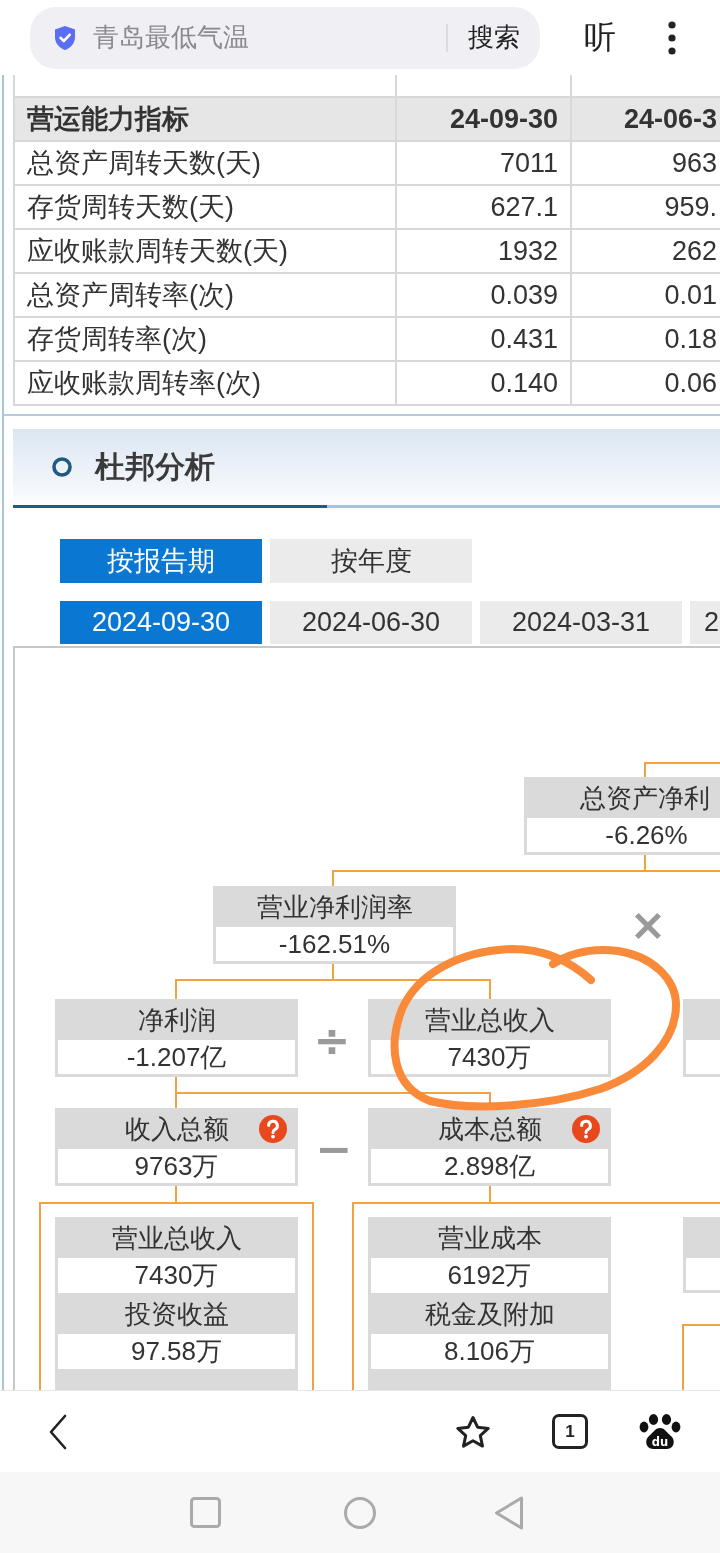  I want to click on node-label: 营业成本, so click(489, 1238).